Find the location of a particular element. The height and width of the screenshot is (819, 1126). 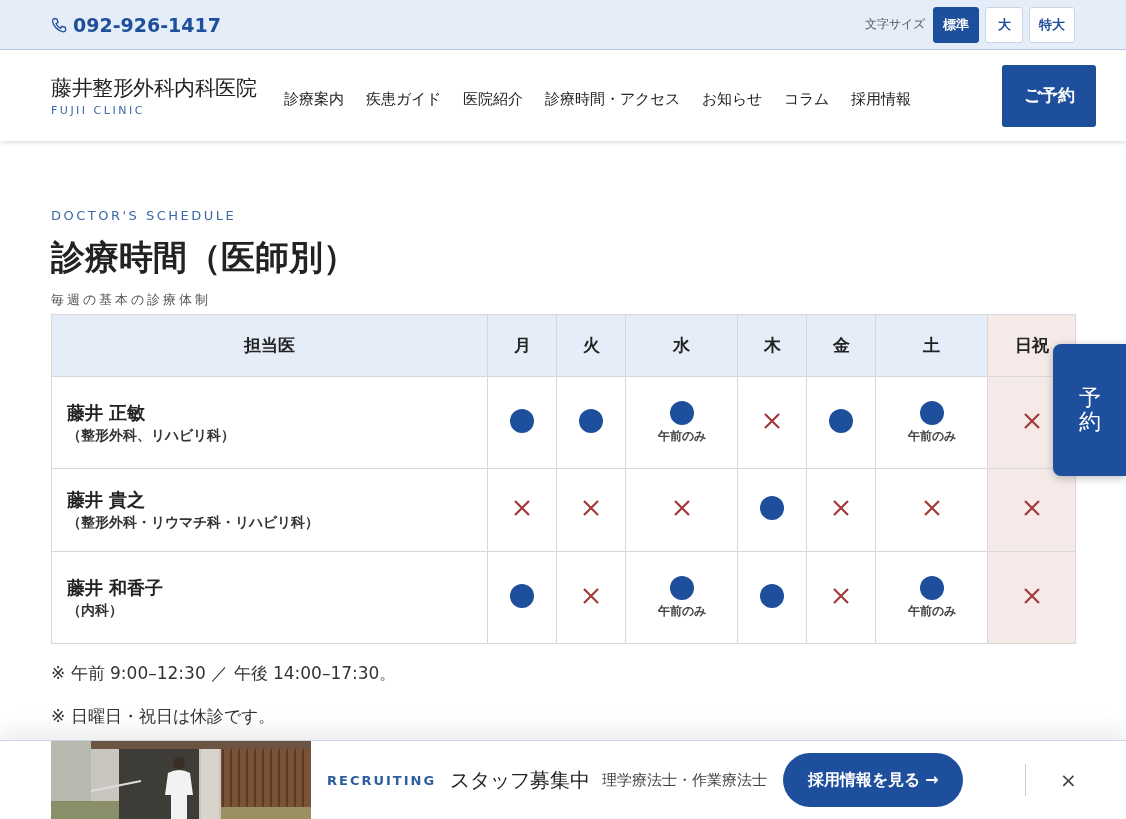

doctor-name: 藤井 貴之 is located at coordinates (107, 500).